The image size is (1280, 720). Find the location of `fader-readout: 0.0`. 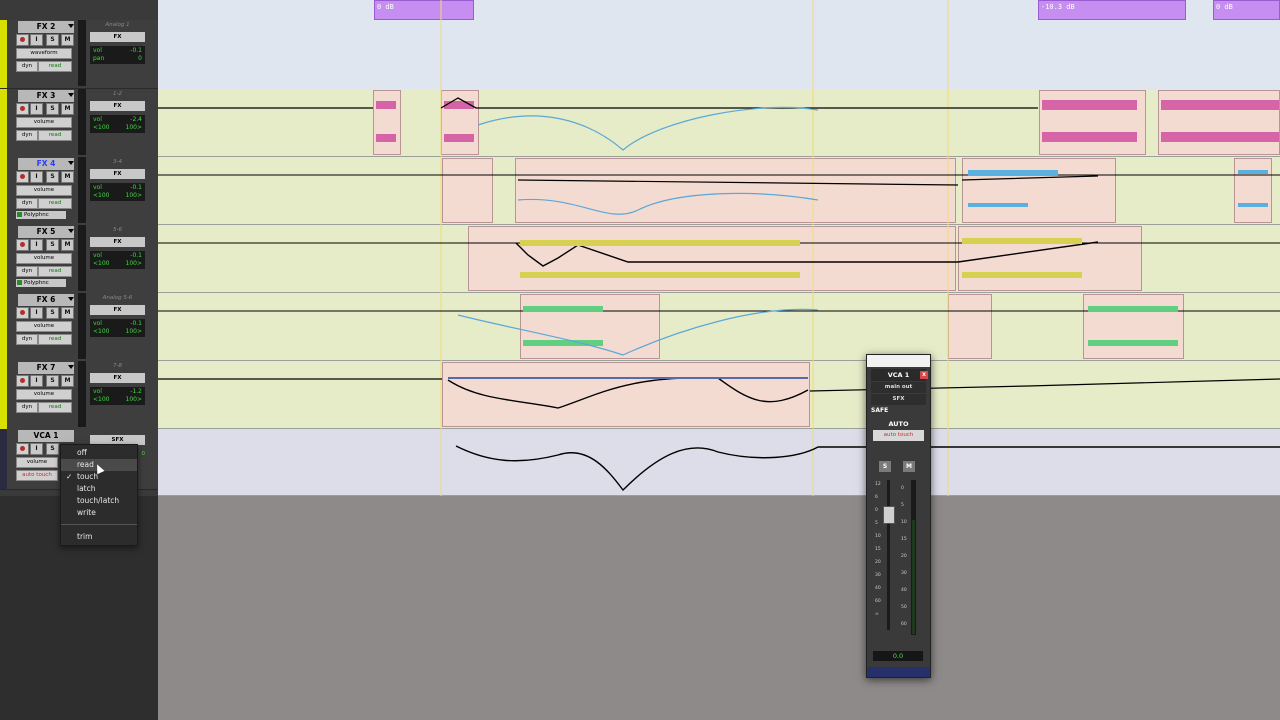

fader-readout: 0.0 is located at coordinates (898, 656).